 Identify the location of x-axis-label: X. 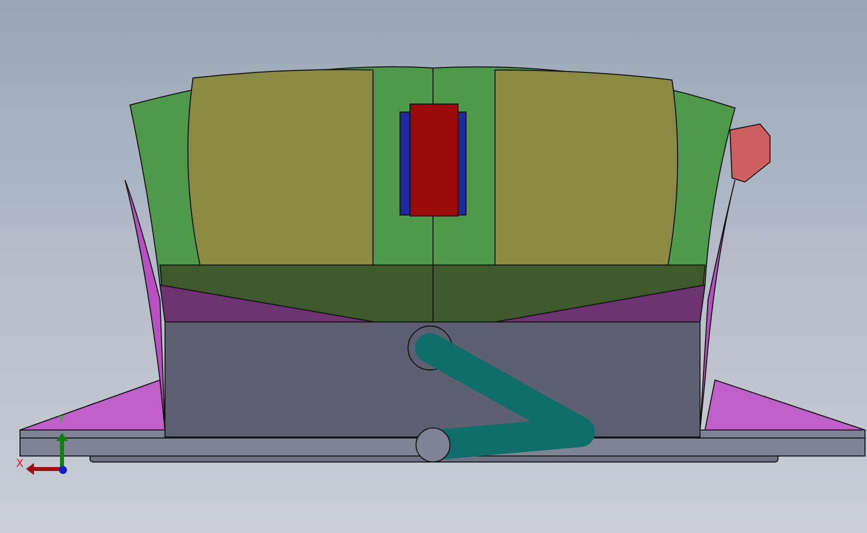
(20, 463).